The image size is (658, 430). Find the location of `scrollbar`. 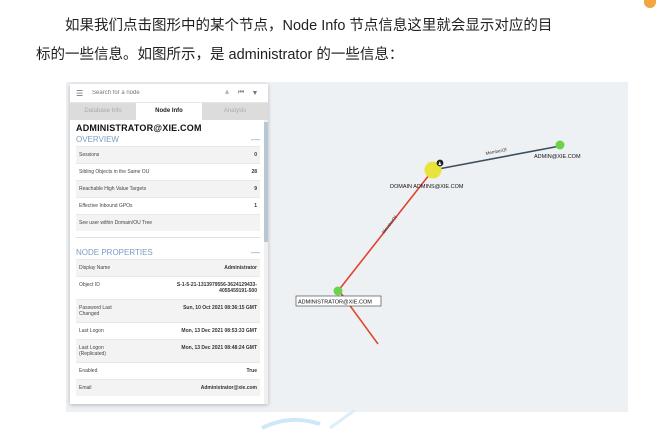

scrollbar is located at coordinates (266, 262).